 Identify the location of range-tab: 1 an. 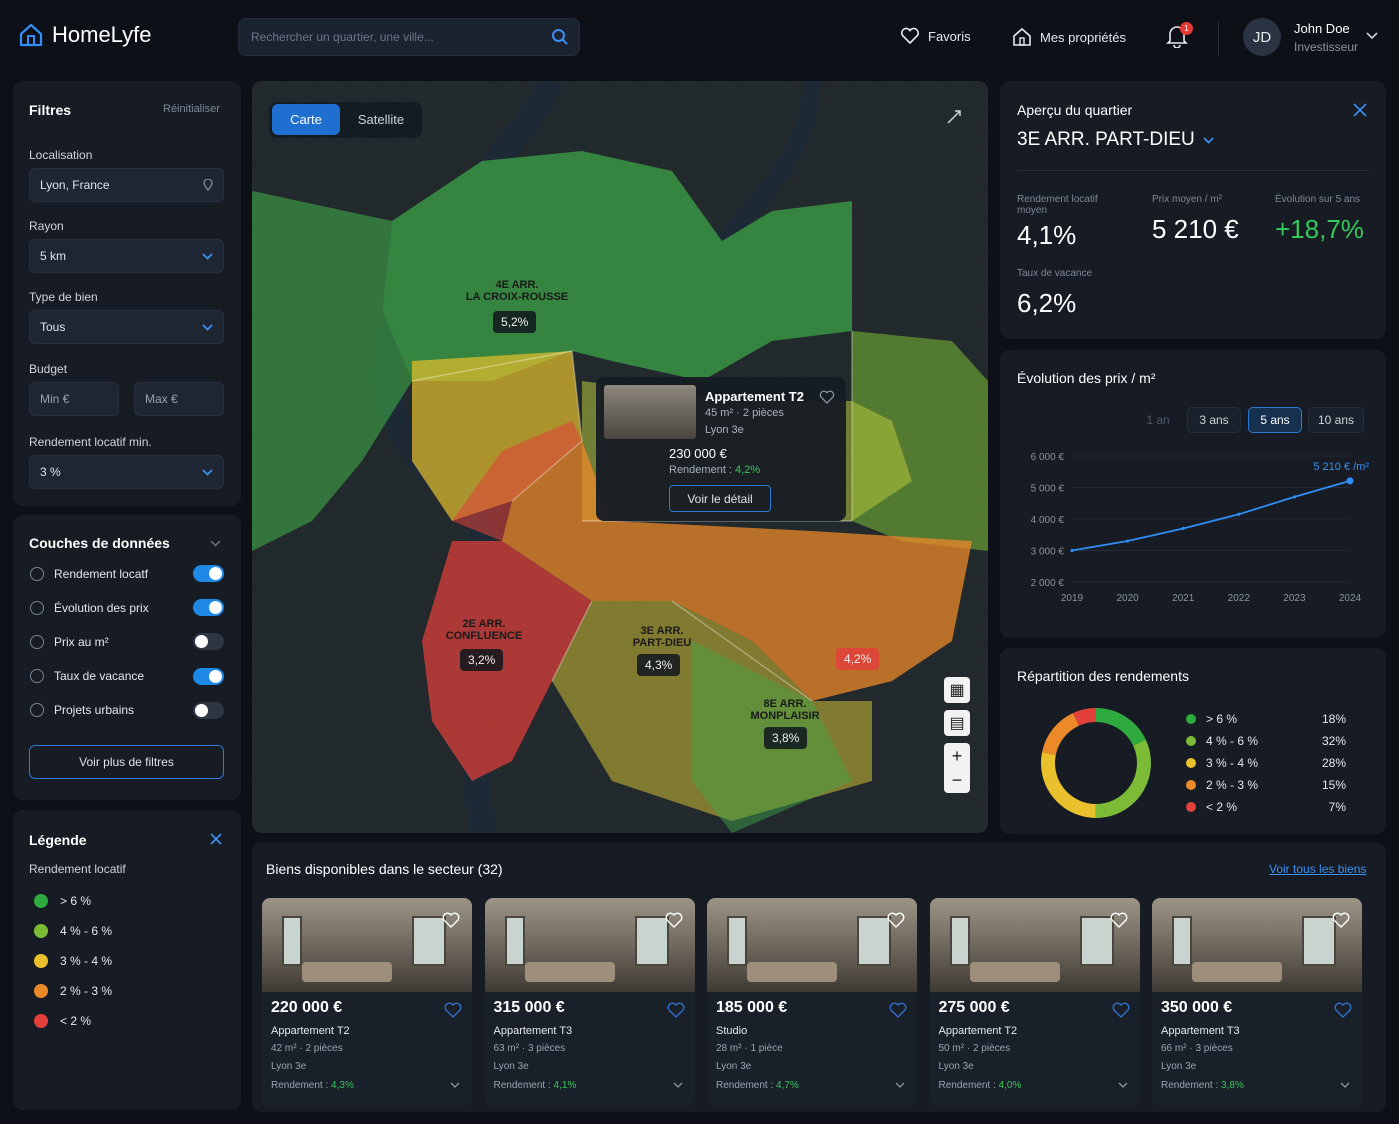
(1158, 420).